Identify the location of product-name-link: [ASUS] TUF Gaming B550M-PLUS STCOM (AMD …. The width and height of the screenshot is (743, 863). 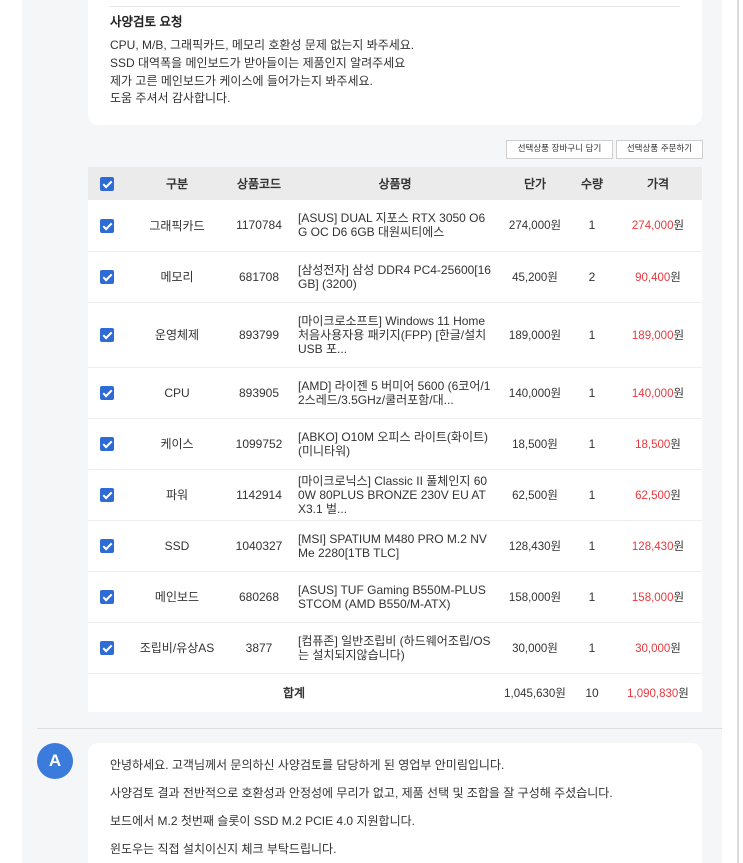
(392, 597).